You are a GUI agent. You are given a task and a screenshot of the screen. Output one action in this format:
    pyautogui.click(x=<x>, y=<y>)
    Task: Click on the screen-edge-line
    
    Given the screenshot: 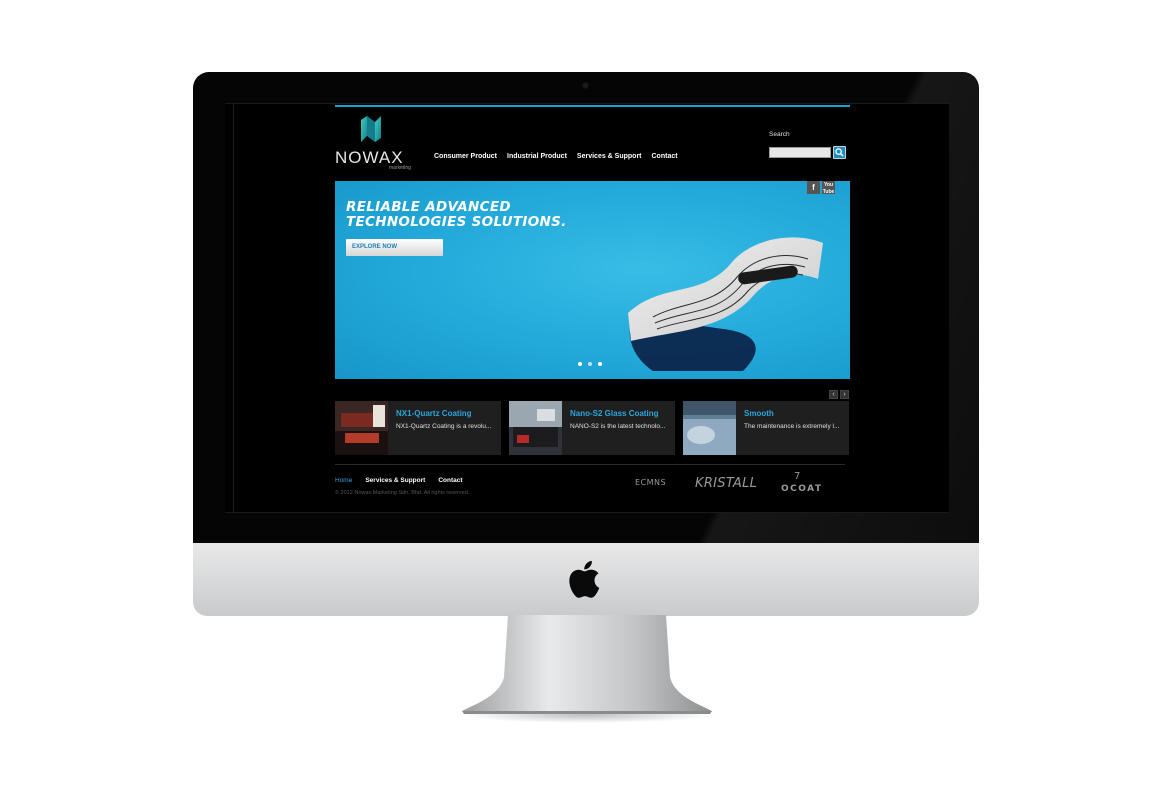 What is the action you would take?
    pyautogui.click(x=233, y=308)
    